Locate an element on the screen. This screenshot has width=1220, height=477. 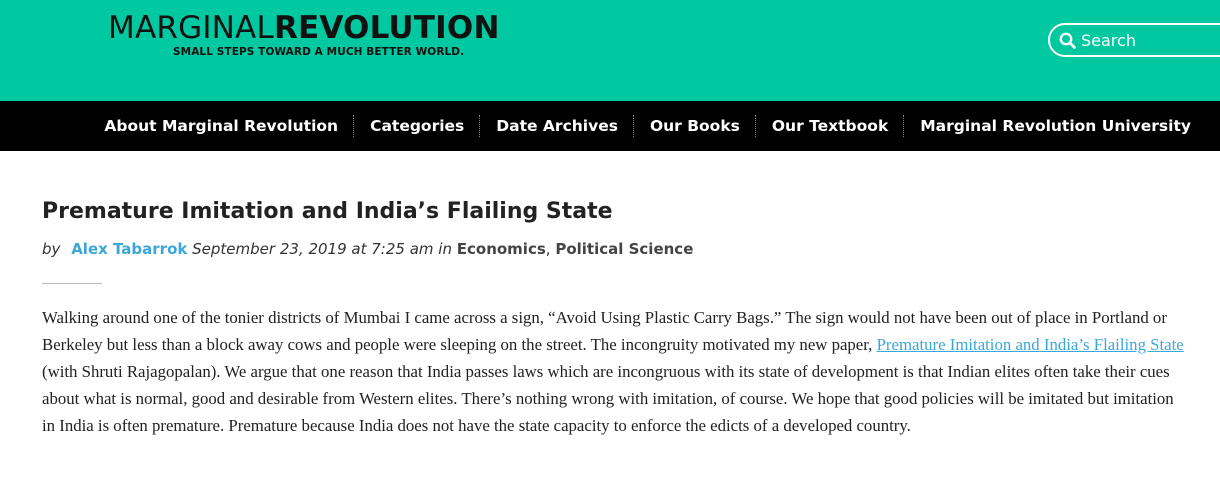
logo-text-bold: REVOLUTION is located at coordinates (386, 28).